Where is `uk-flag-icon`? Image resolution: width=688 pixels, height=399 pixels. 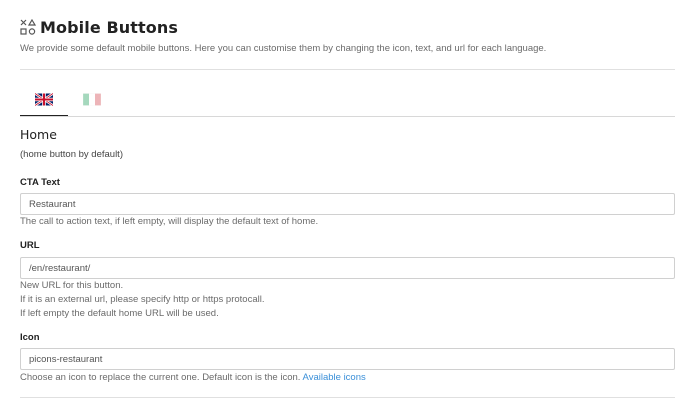
uk-flag-icon is located at coordinates (44, 99).